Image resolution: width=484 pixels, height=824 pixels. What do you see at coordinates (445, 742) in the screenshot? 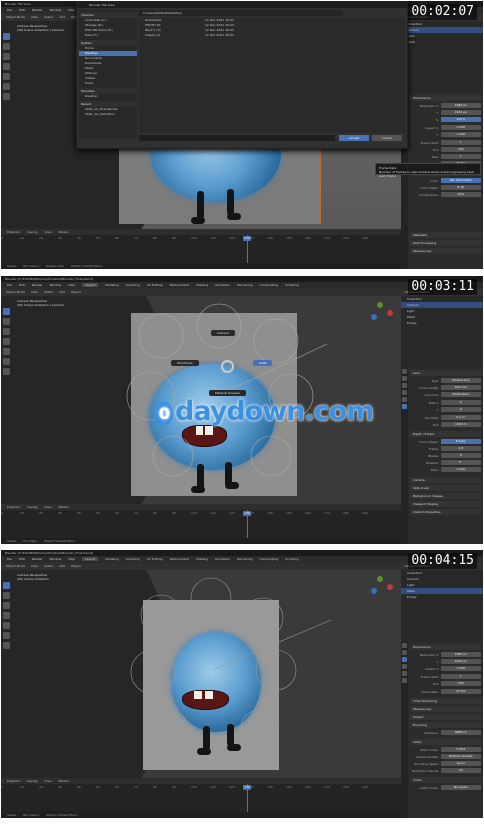
I see `section-header: Video` at bounding box center [445, 742].